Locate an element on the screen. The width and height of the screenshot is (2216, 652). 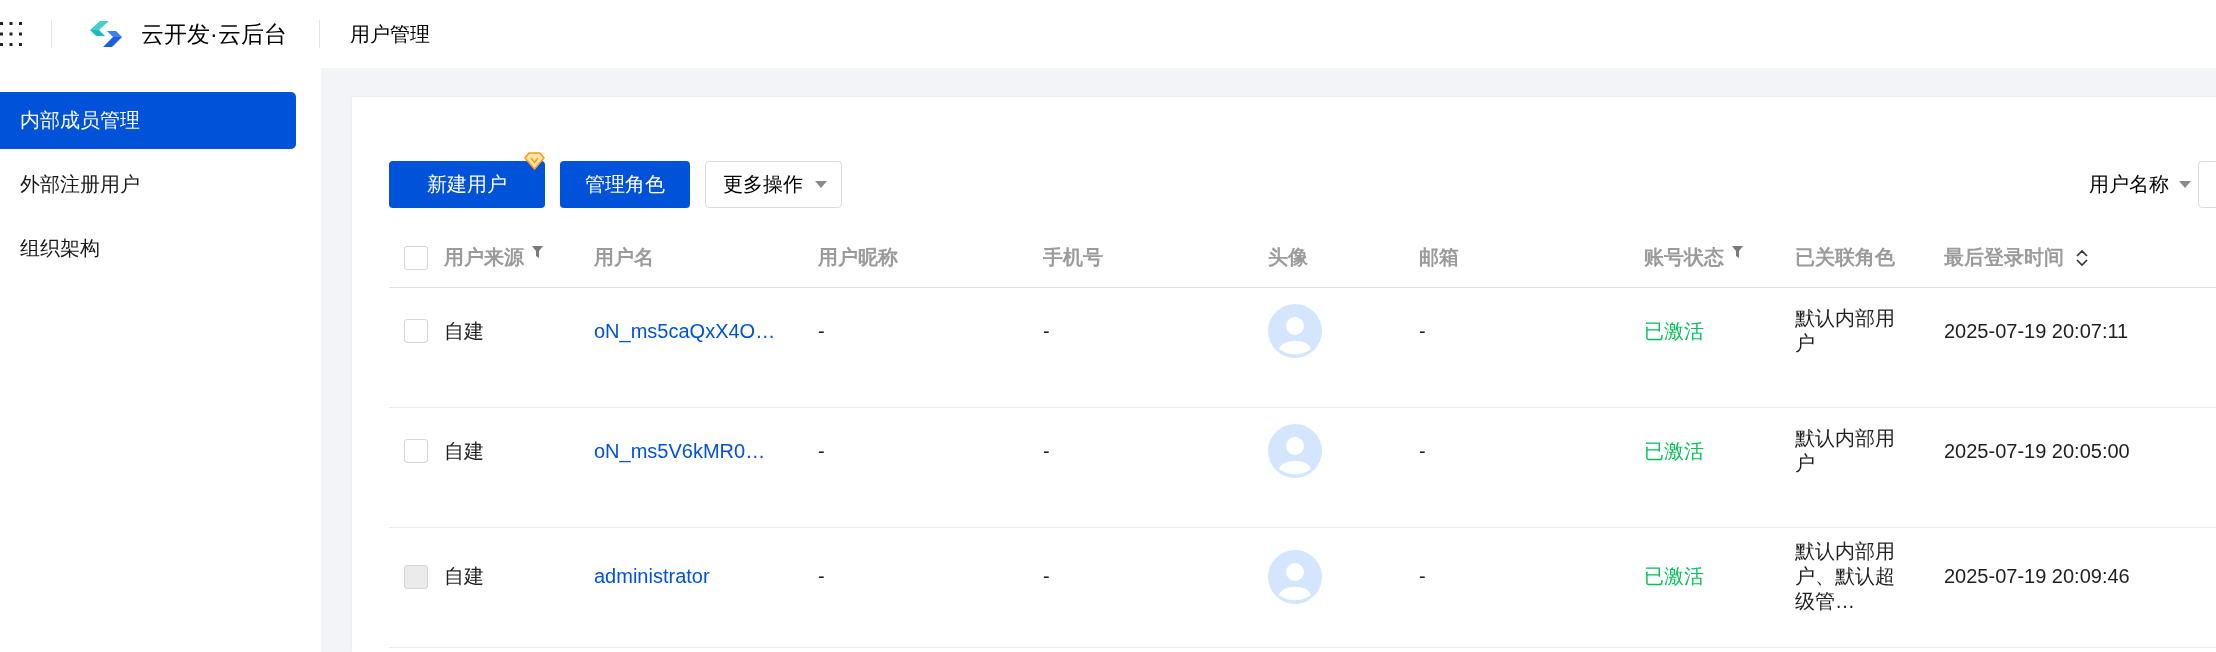
table-cell: 2025-07-19 20:05:00 is located at coordinates (2037, 451).